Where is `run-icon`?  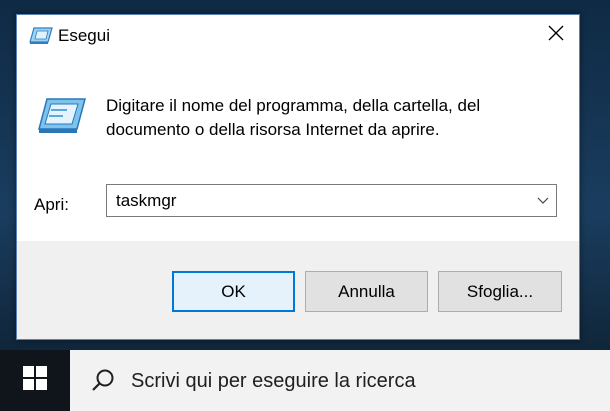 run-icon is located at coordinates (41, 36).